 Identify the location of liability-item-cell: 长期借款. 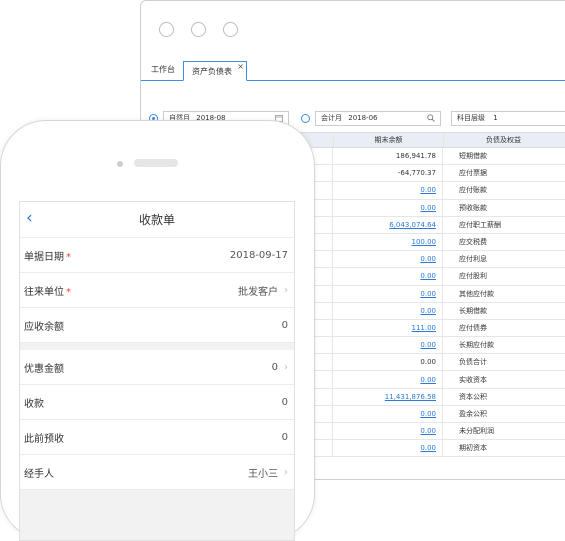
(502, 310).